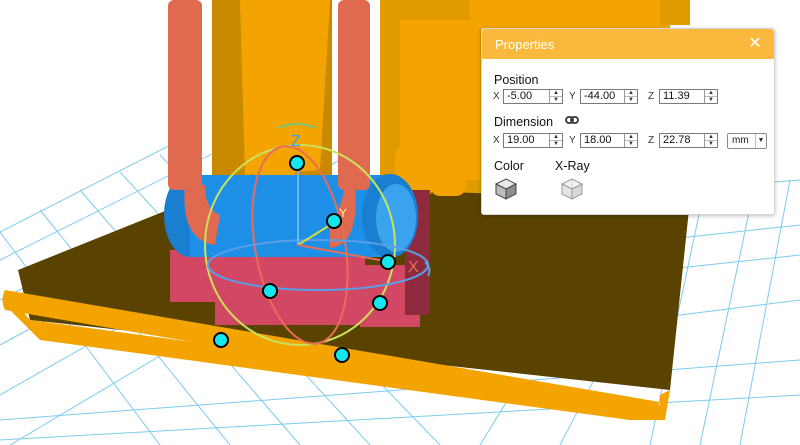 The height and width of the screenshot is (445, 800). What do you see at coordinates (760, 141) in the screenshot?
I see `chevron-down-icon: ▼` at bounding box center [760, 141].